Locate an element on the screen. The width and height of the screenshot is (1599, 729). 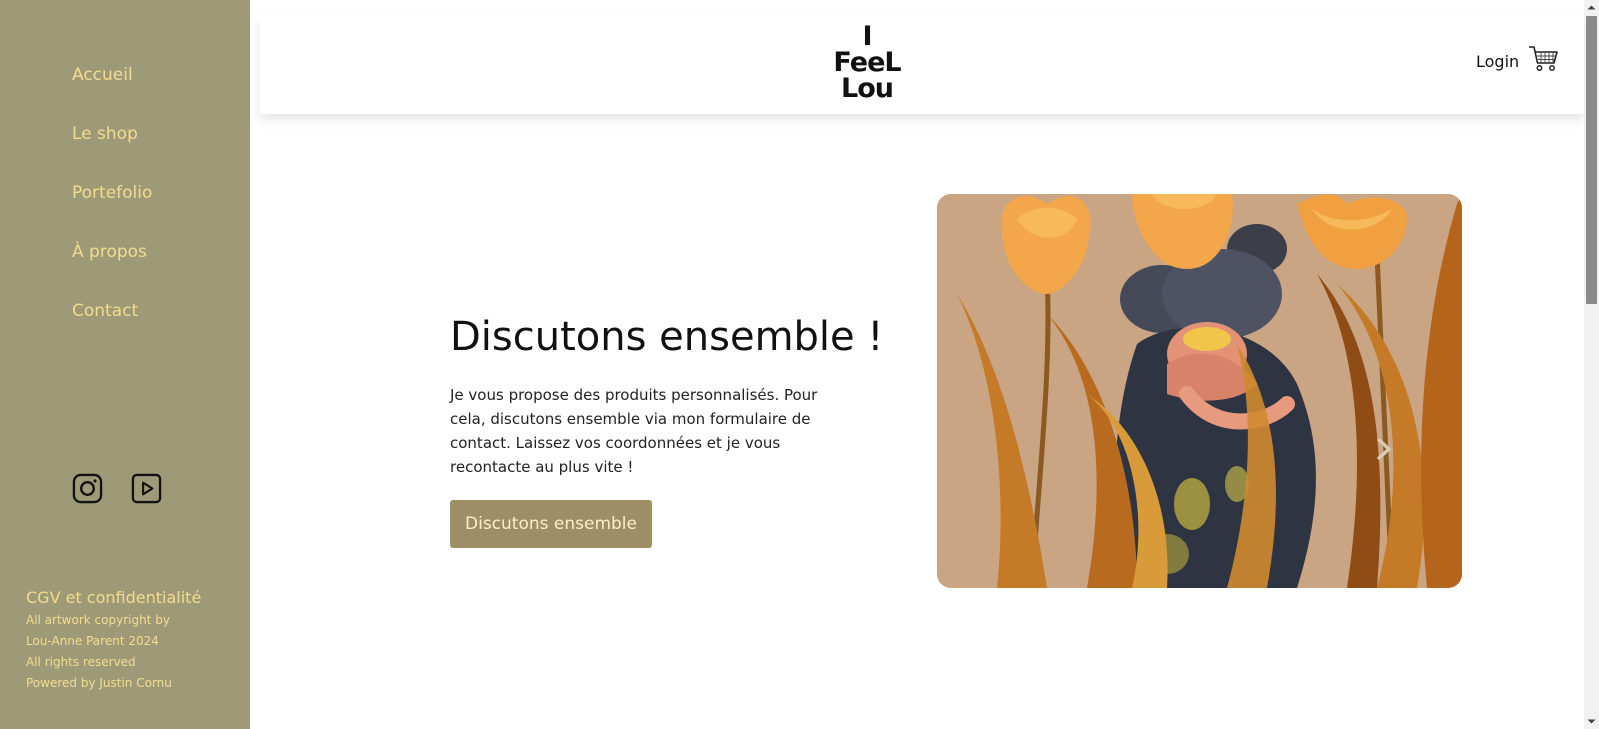
youtube-icon is located at coordinates (146, 488).